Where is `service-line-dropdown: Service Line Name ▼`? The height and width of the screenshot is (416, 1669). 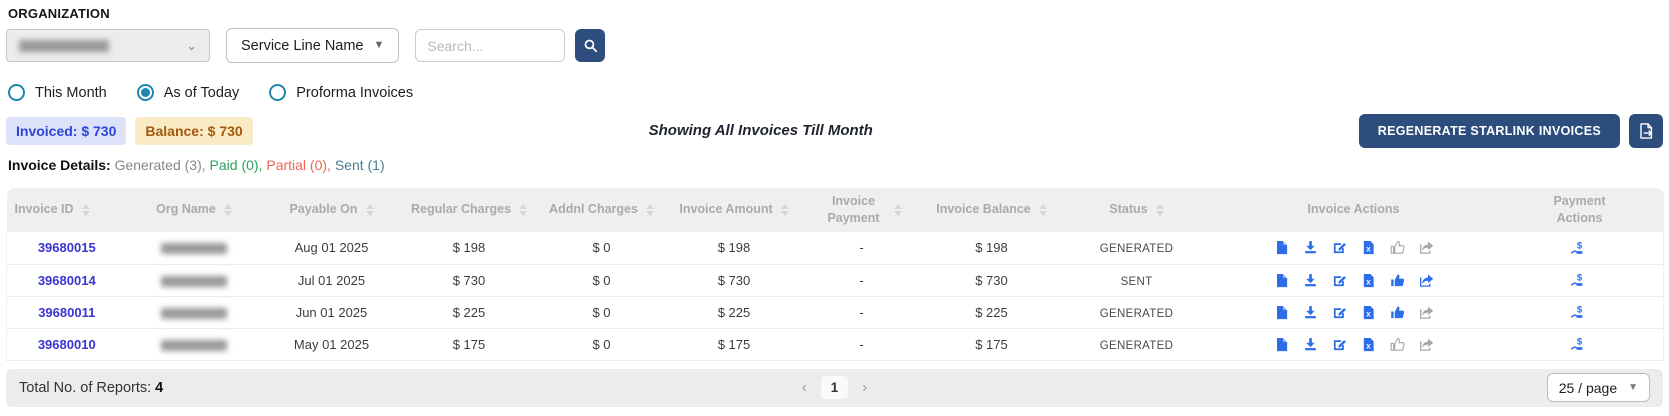
service-line-dropdown: Service Line Name ▼ is located at coordinates (313, 45).